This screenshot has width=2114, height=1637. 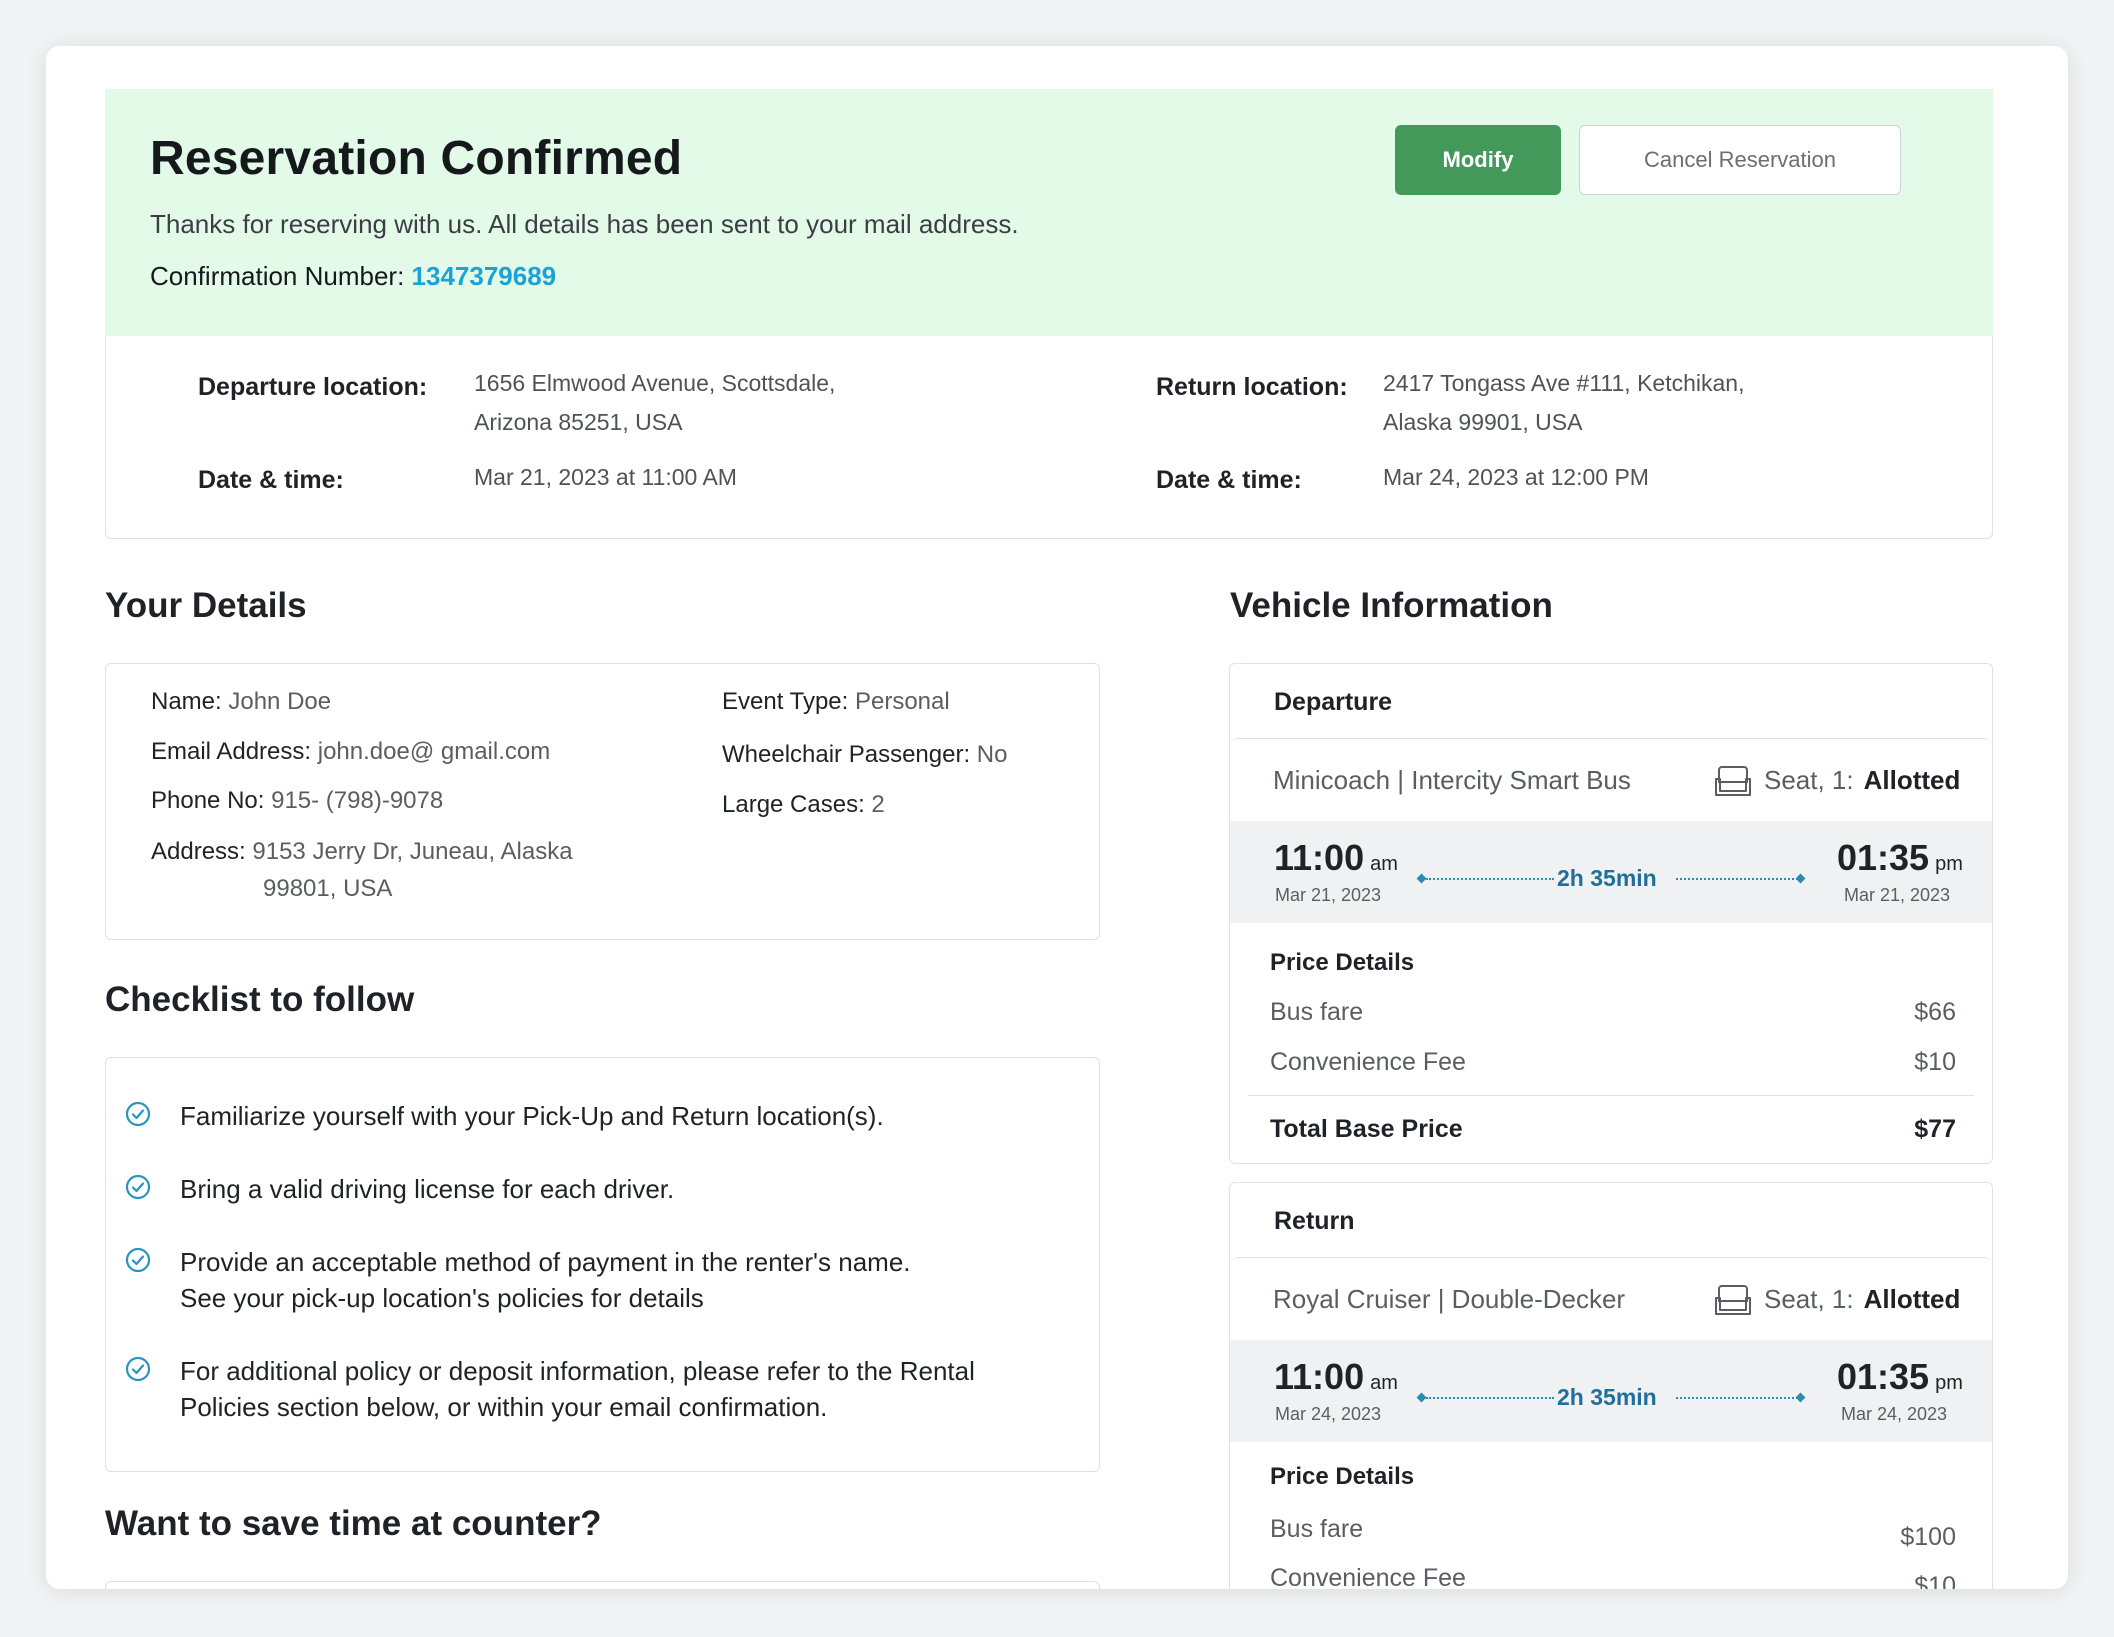 What do you see at coordinates (1809, 1299) in the screenshot?
I see `return-seat-label: Seat, 1:` at bounding box center [1809, 1299].